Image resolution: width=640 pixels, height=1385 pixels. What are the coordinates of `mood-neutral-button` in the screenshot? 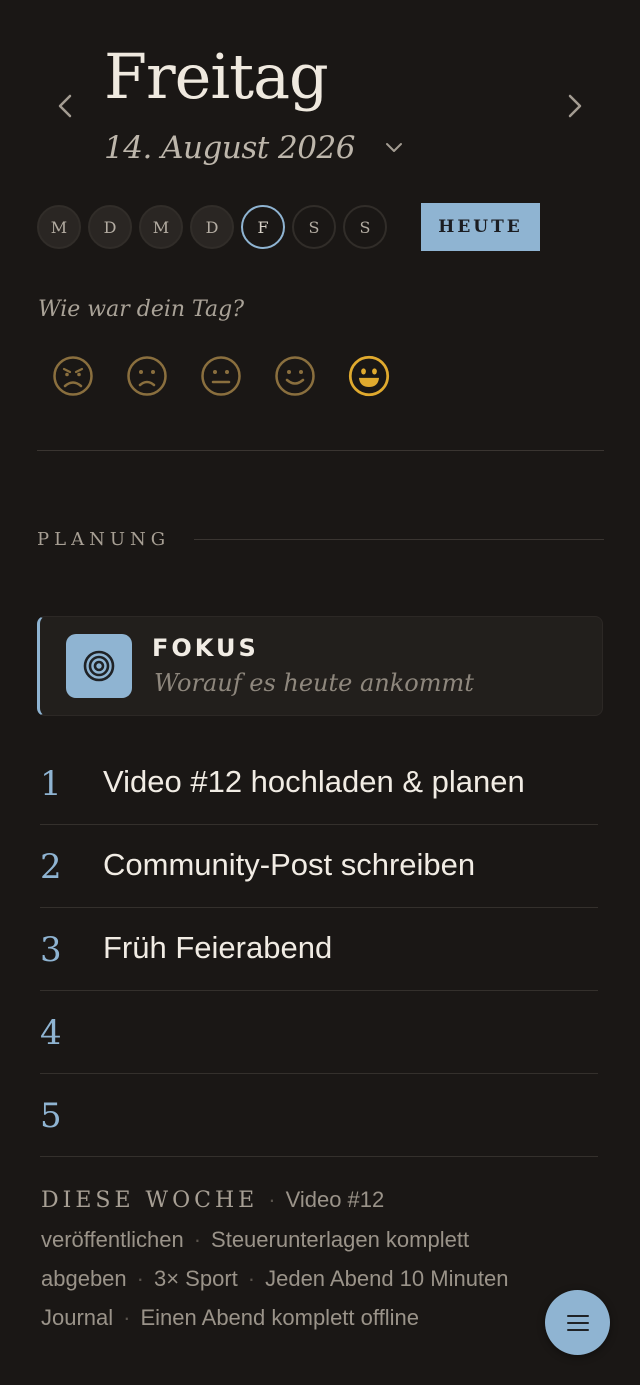 It's located at (221, 376).